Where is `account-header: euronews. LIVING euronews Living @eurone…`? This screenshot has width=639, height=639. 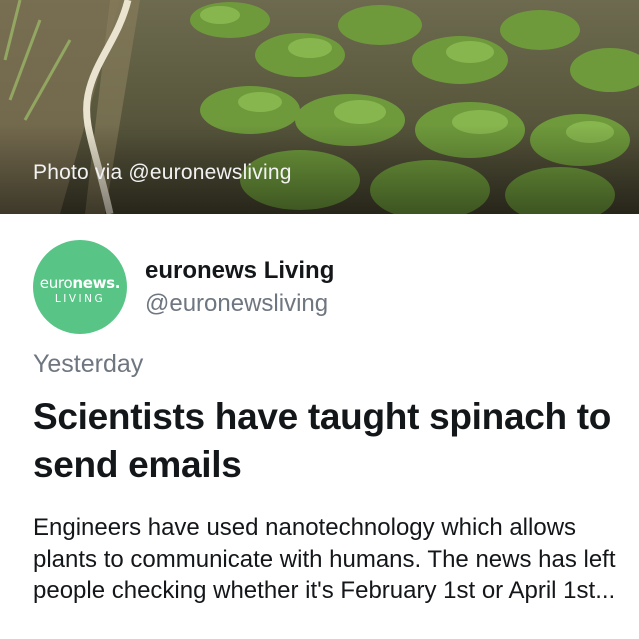 account-header: euronews. LIVING euronews Living @eurone… is located at coordinates (333, 287).